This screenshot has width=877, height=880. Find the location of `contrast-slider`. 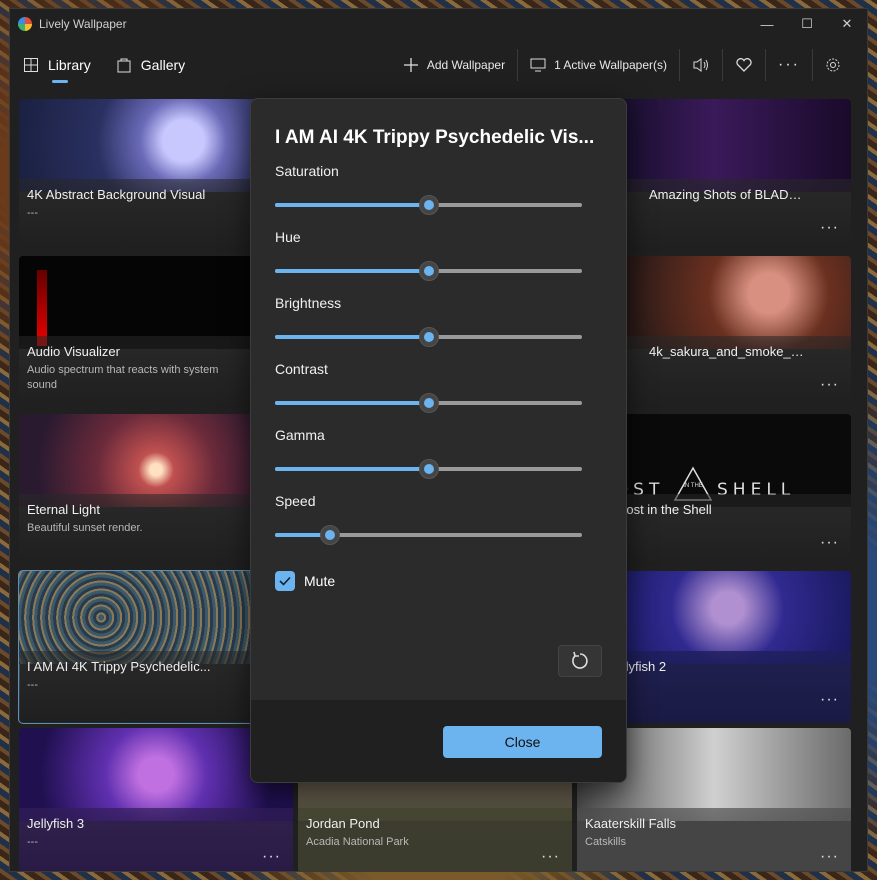

contrast-slider is located at coordinates (428, 403).